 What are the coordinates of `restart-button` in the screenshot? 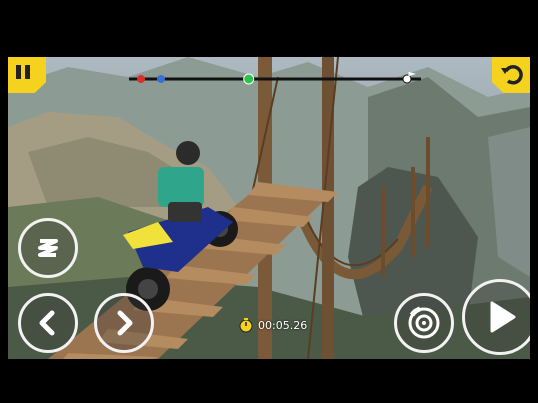 It's located at (511, 75).